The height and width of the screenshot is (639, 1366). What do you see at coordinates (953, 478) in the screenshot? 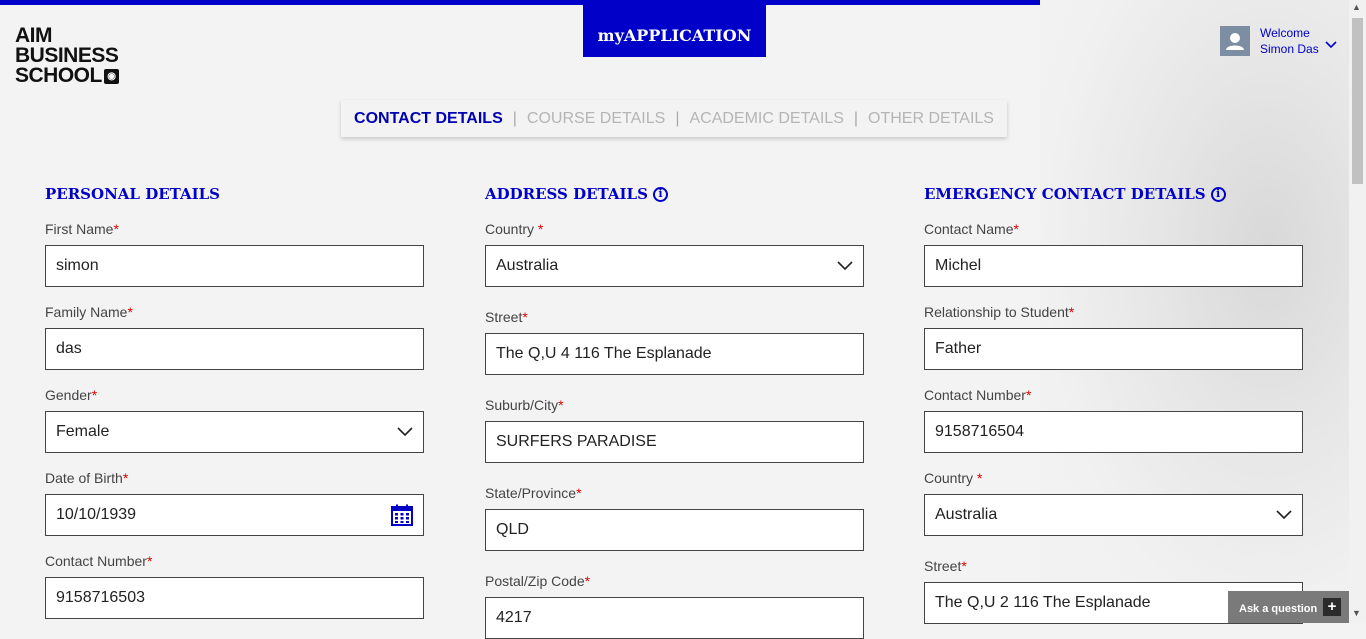
I see `emergency-country-label: Country *` at bounding box center [953, 478].